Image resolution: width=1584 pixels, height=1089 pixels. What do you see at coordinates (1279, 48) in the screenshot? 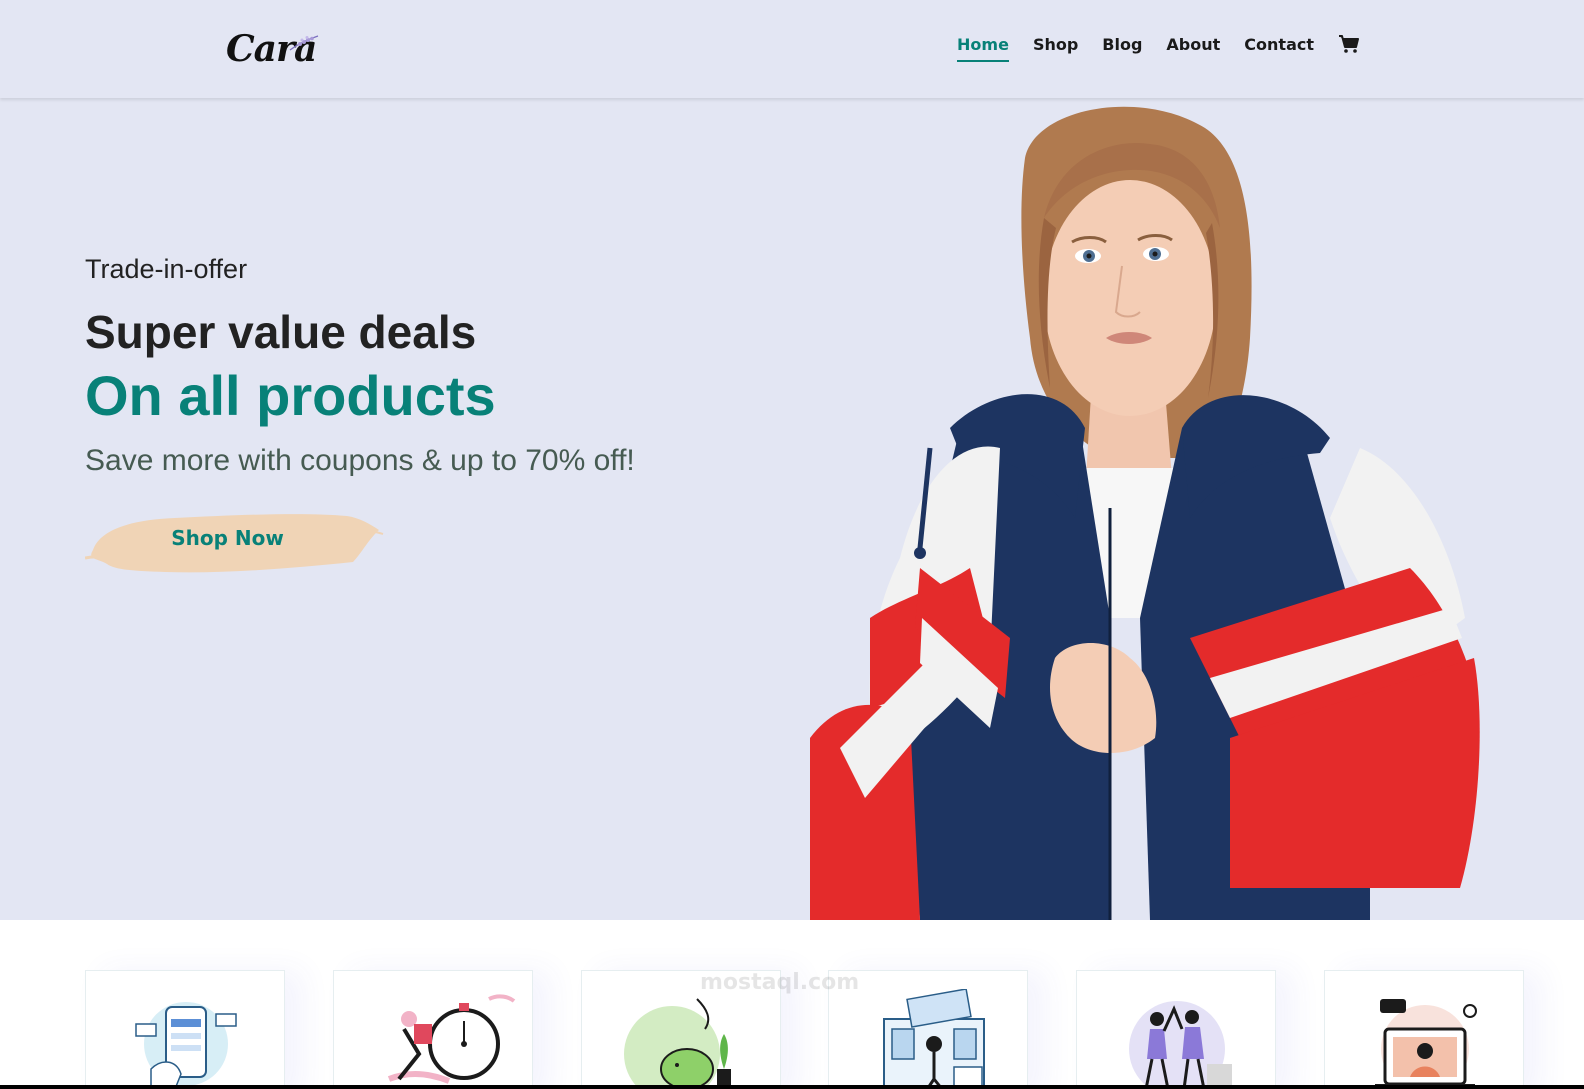
I see `nav-contact: Contact` at bounding box center [1279, 48].